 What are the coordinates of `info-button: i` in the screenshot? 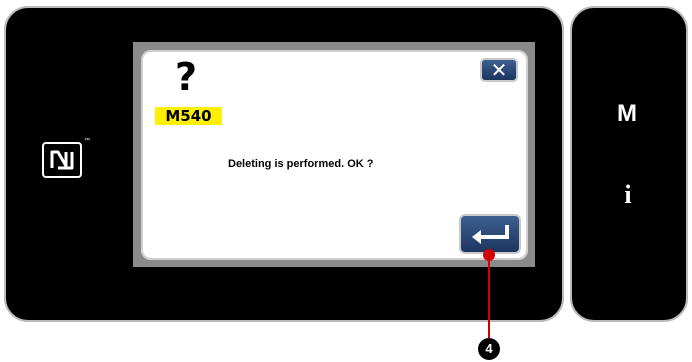 It's located at (628, 195).